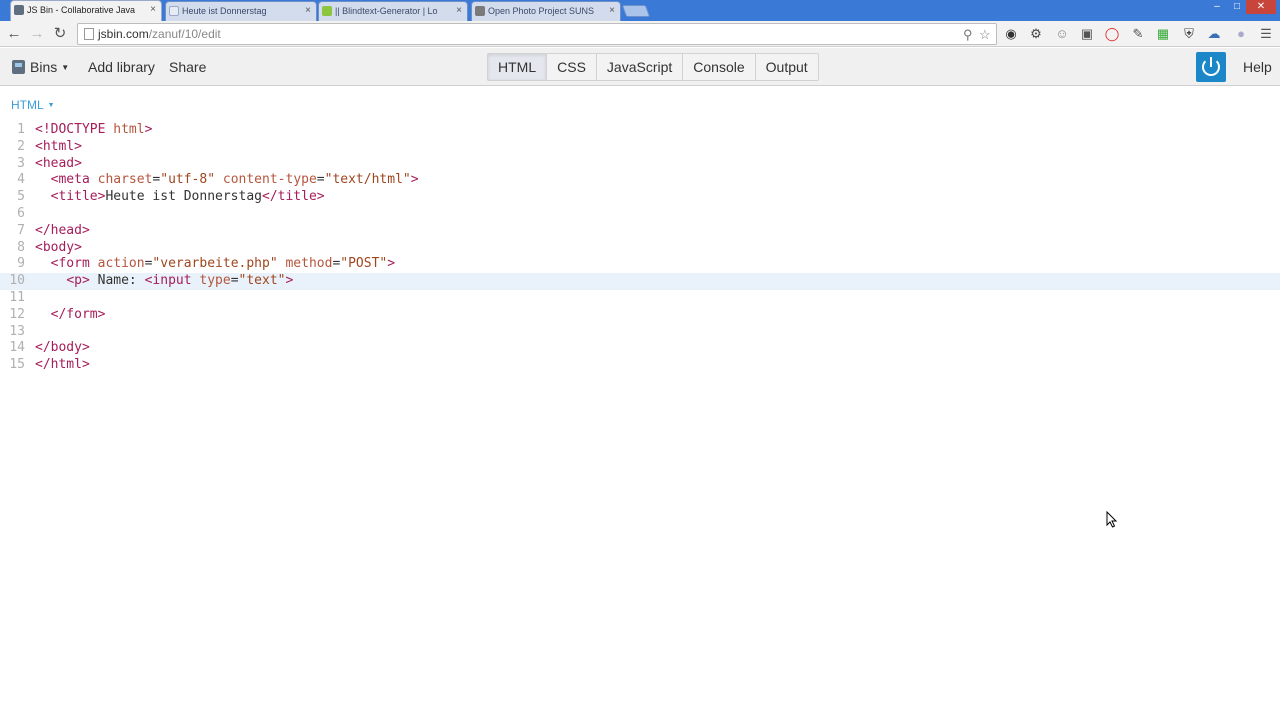  What do you see at coordinates (21, 247) in the screenshot?
I see `line-number: 8` at bounding box center [21, 247].